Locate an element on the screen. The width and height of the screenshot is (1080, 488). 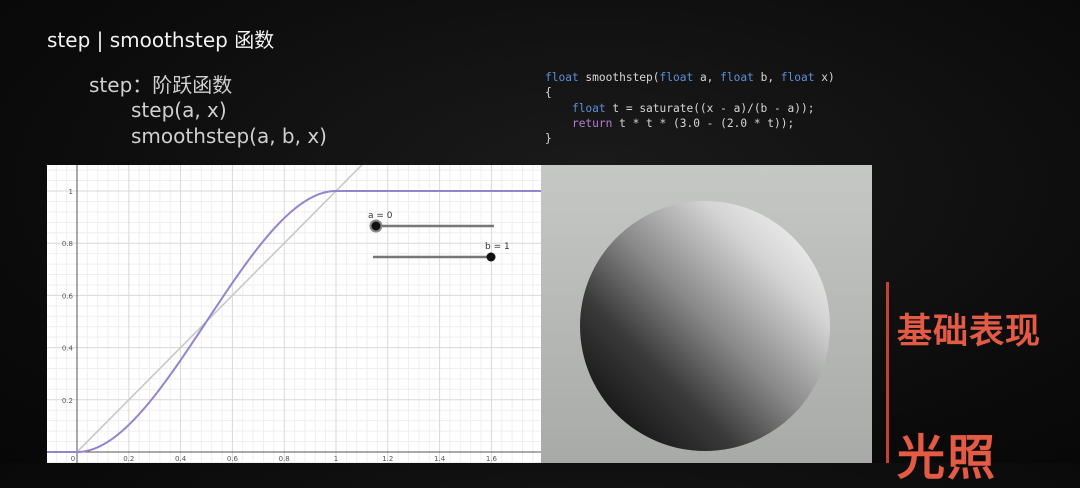
y-tick-label: 0.2 is located at coordinates (67, 401).